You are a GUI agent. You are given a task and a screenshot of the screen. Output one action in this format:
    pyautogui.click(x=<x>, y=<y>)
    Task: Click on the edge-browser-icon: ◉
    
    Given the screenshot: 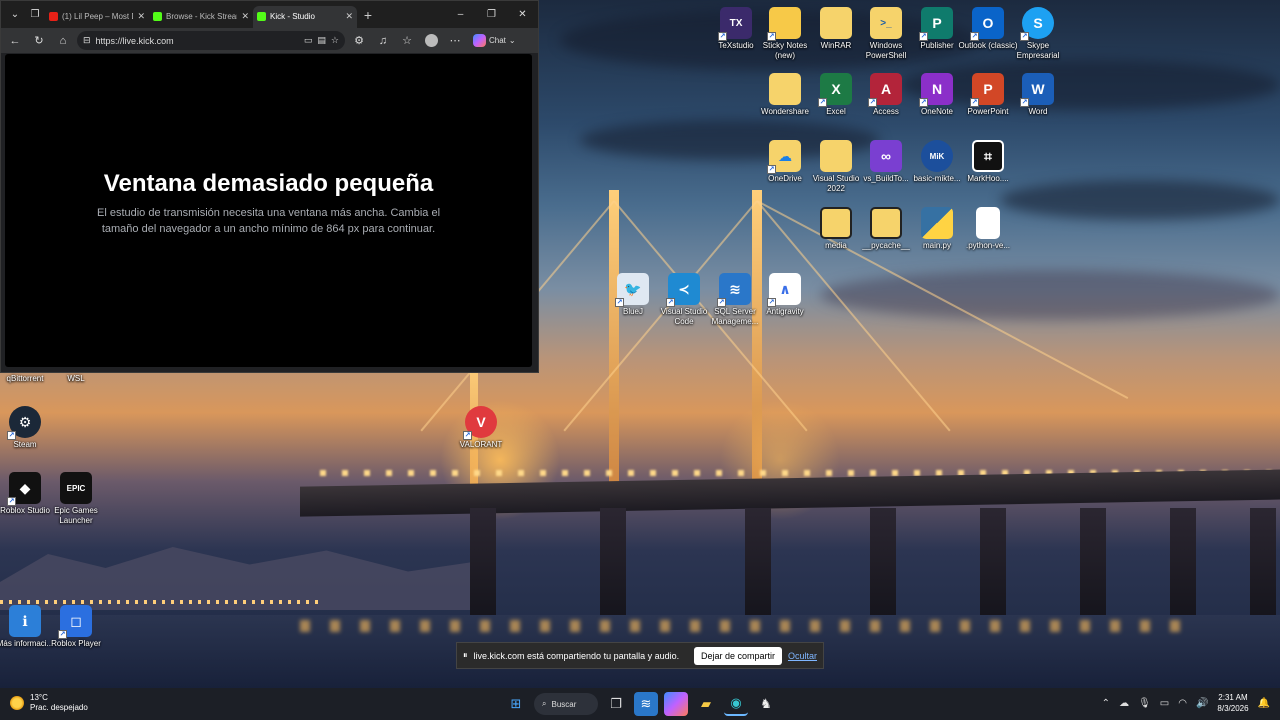 What is the action you would take?
    pyautogui.click(x=736, y=704)
    